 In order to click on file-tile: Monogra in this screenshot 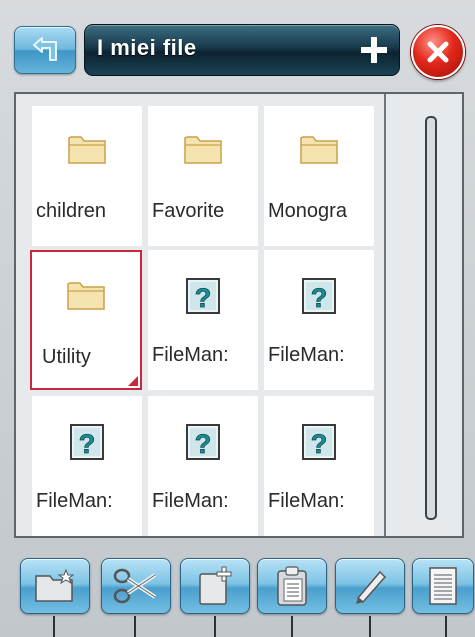, I will do `click(319, 176)`.